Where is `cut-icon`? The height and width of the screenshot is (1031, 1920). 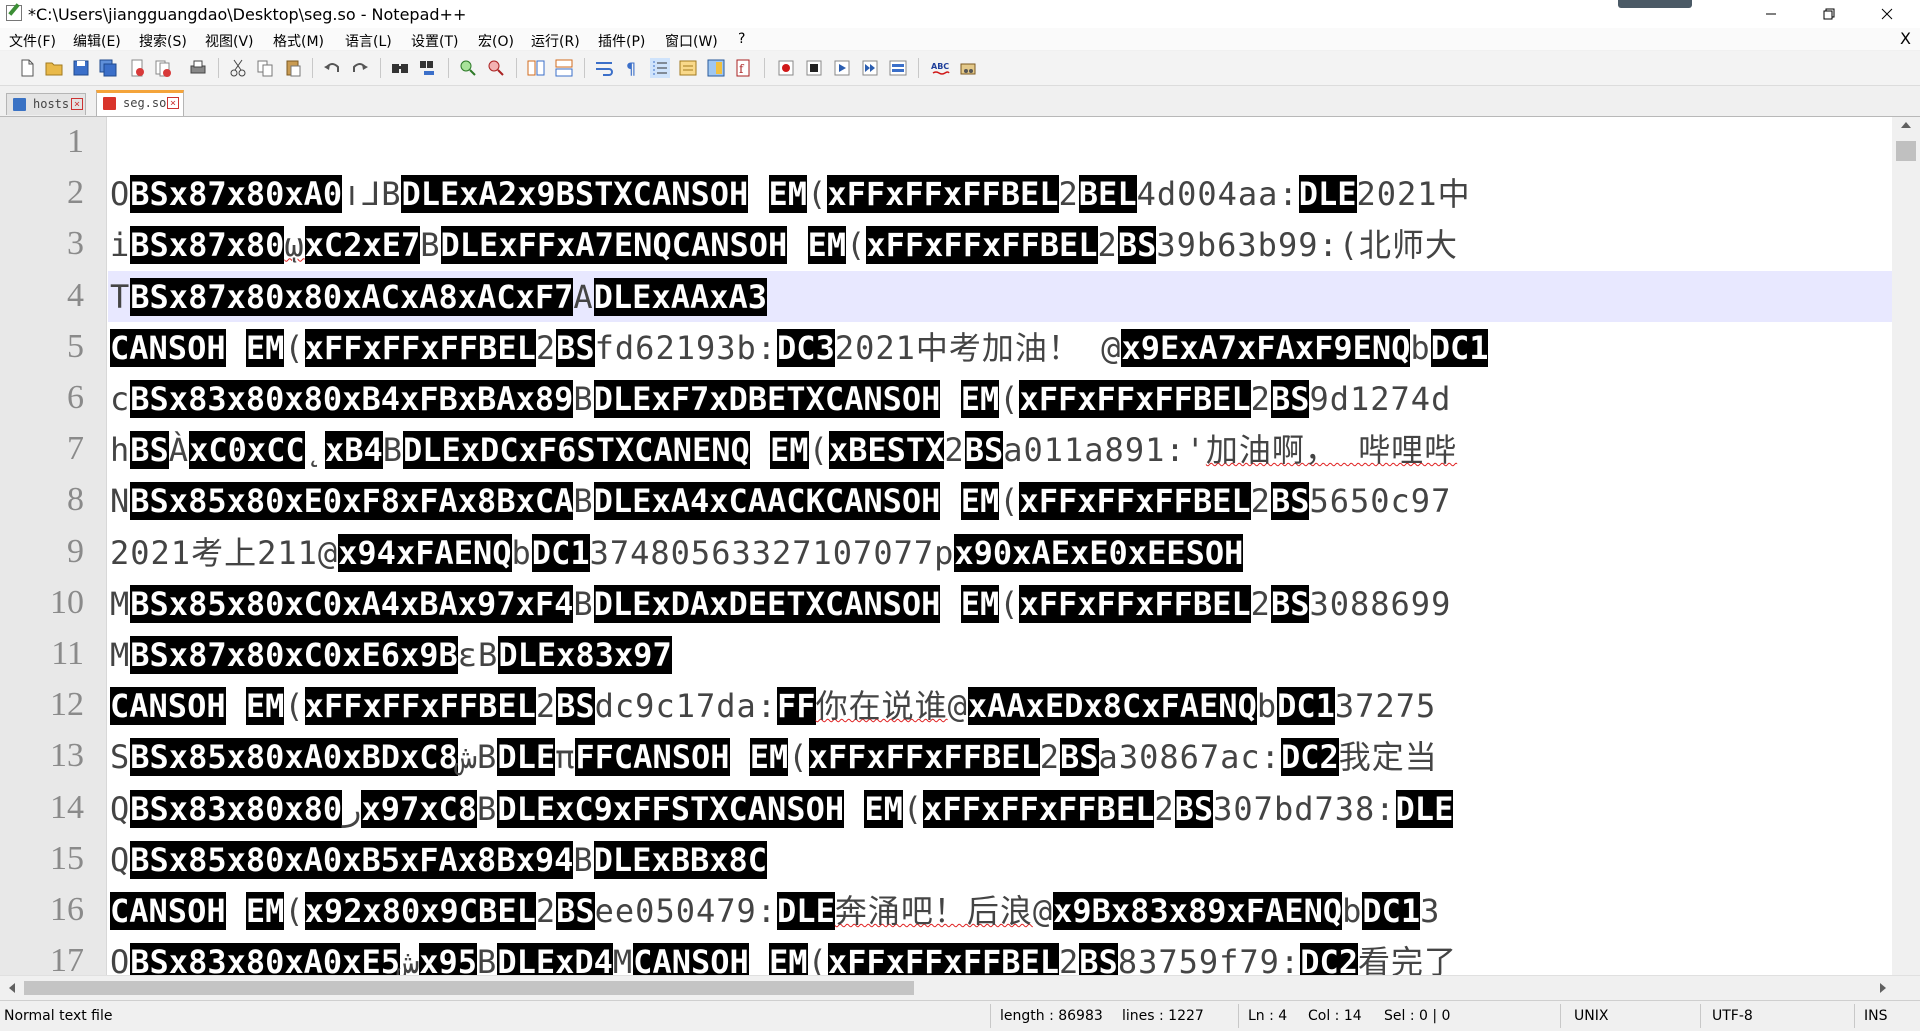 cut-icon is located at coordinates (238, 68).